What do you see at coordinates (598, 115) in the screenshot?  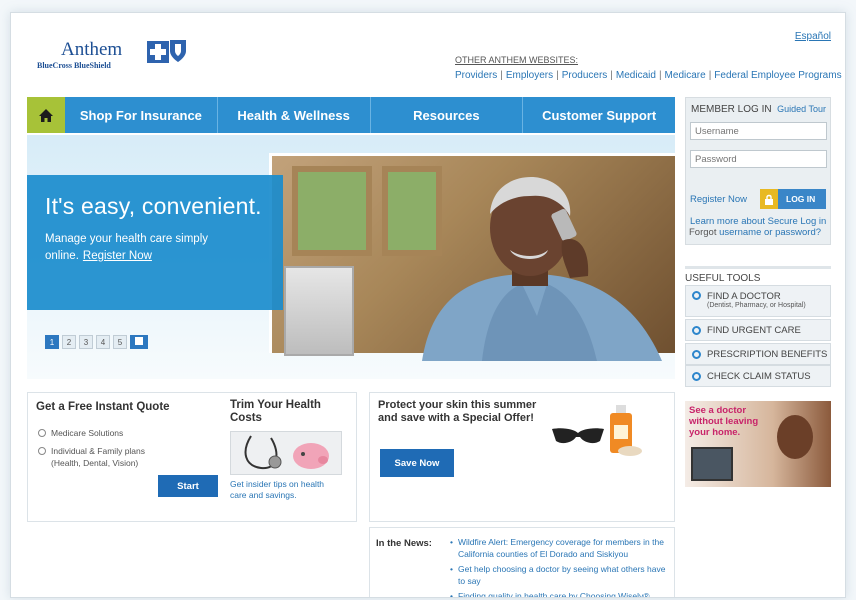 I see `nav-customer-support: Customer Support` at bounding box center [598, 115].